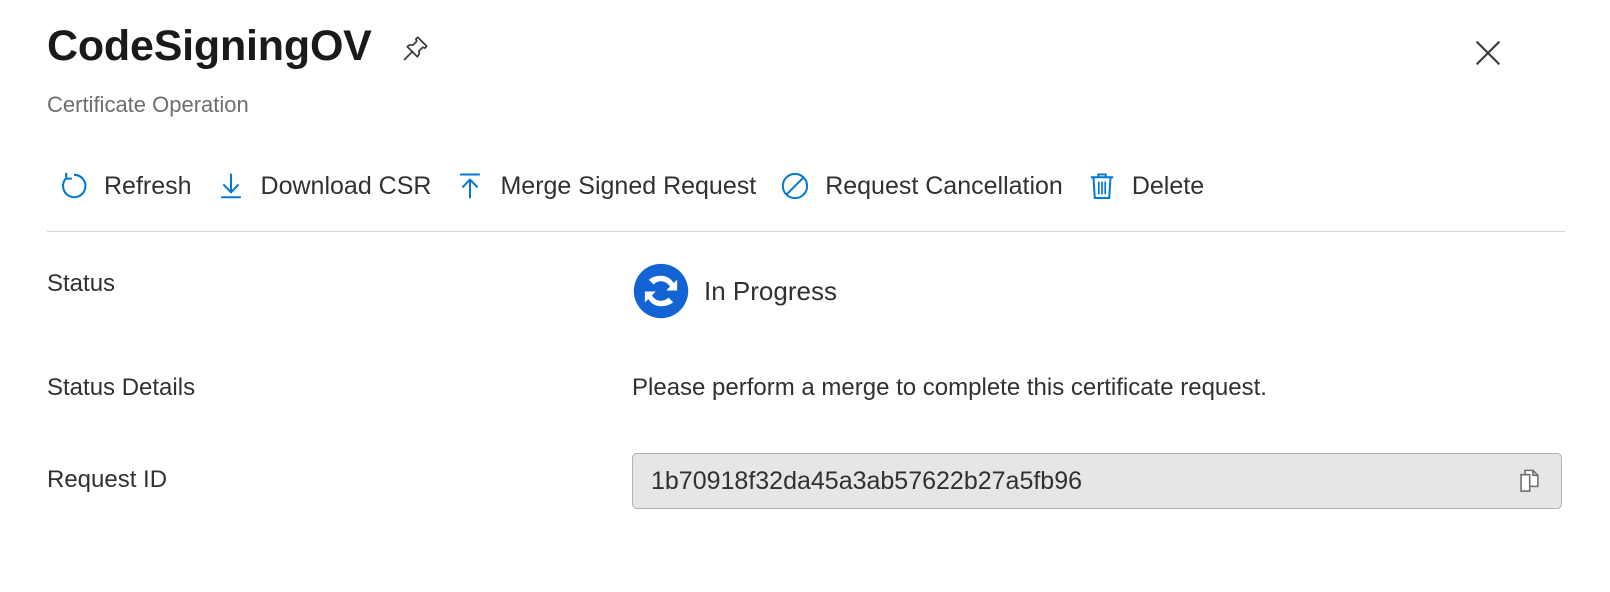  I want to click on status-badge: In Progress, so click(734, 291).